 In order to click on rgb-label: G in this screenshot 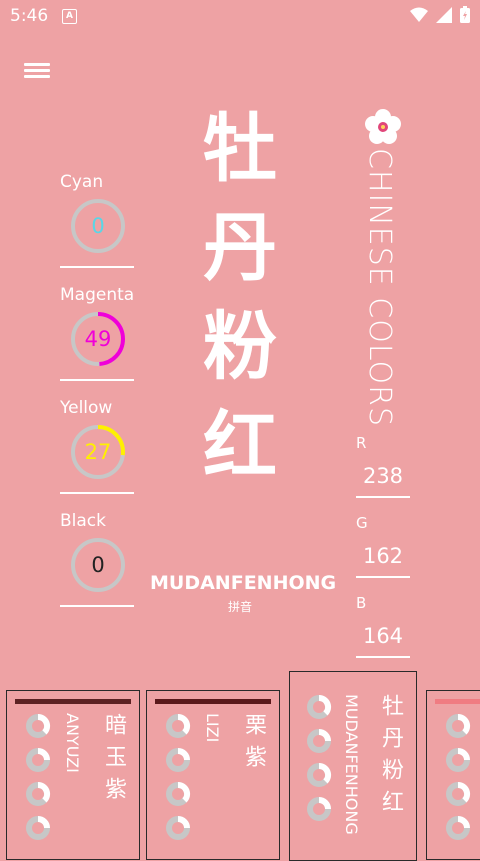, I will do `click(362, 523)`.